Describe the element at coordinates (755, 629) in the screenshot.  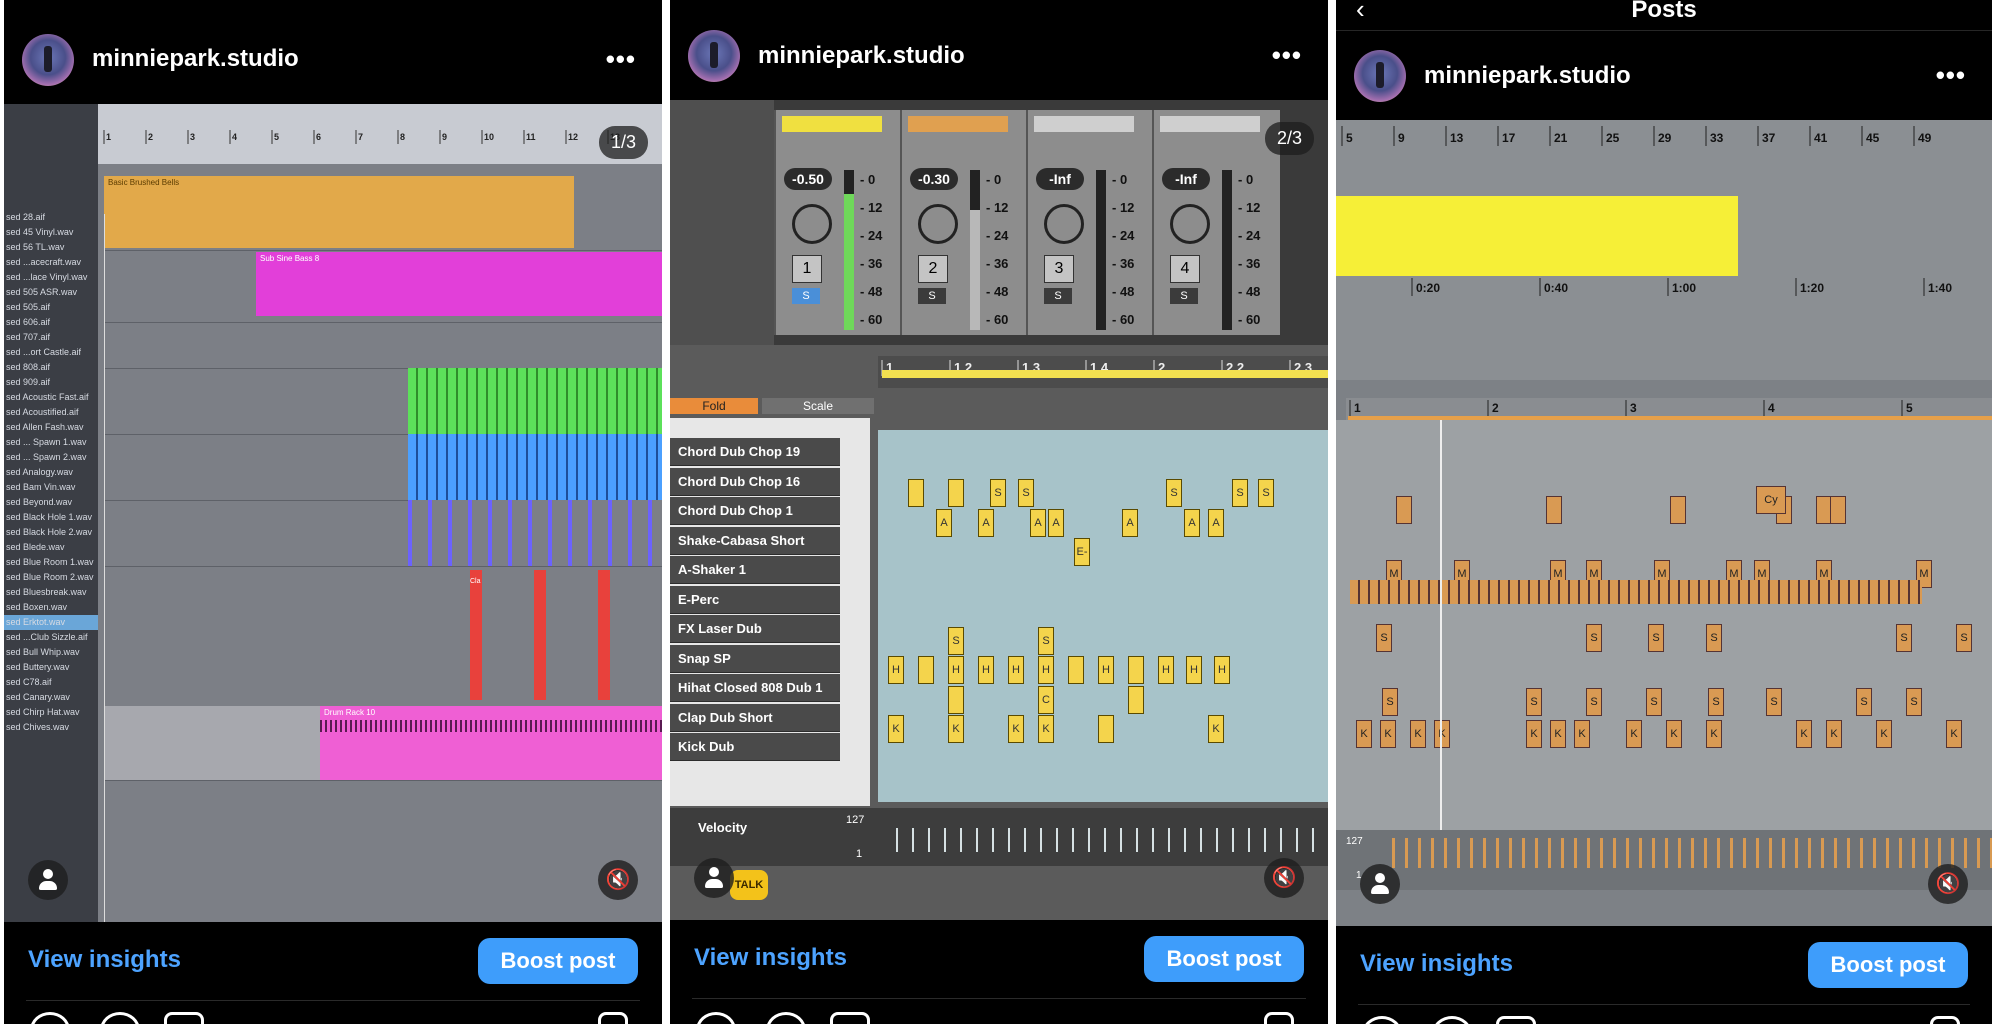
I see `drum-lane-label: FX Laser Dub` at that location.